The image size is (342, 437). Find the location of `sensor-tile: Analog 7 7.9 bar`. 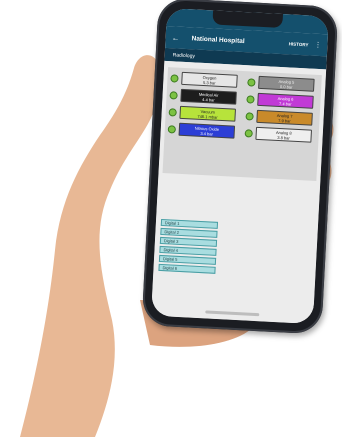

sensor-tile: Analog 7 7.9 bar is located at coordinates (284, 117).